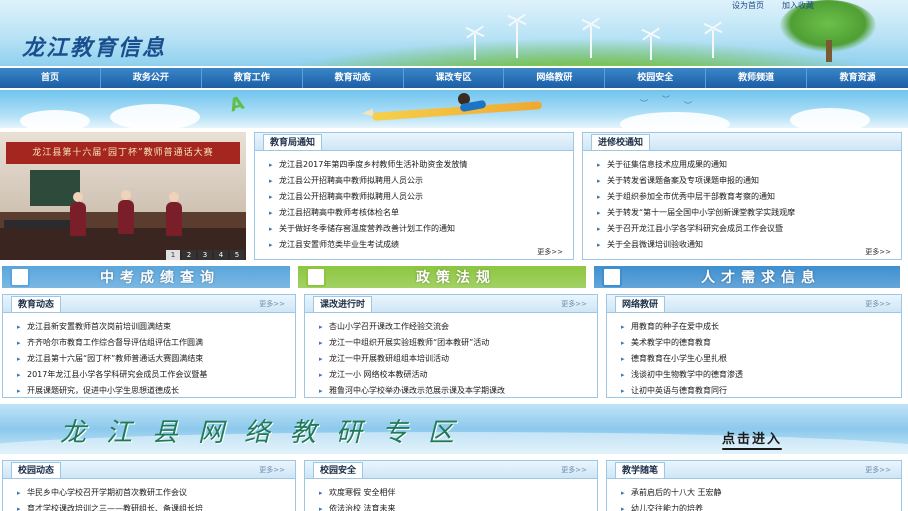 Image resolution: width=908 pixels, height=511 pixels. Describe the element at coordinates (640, 304) in the screenshot. I see `online-research-title: 网络教研` at that location.